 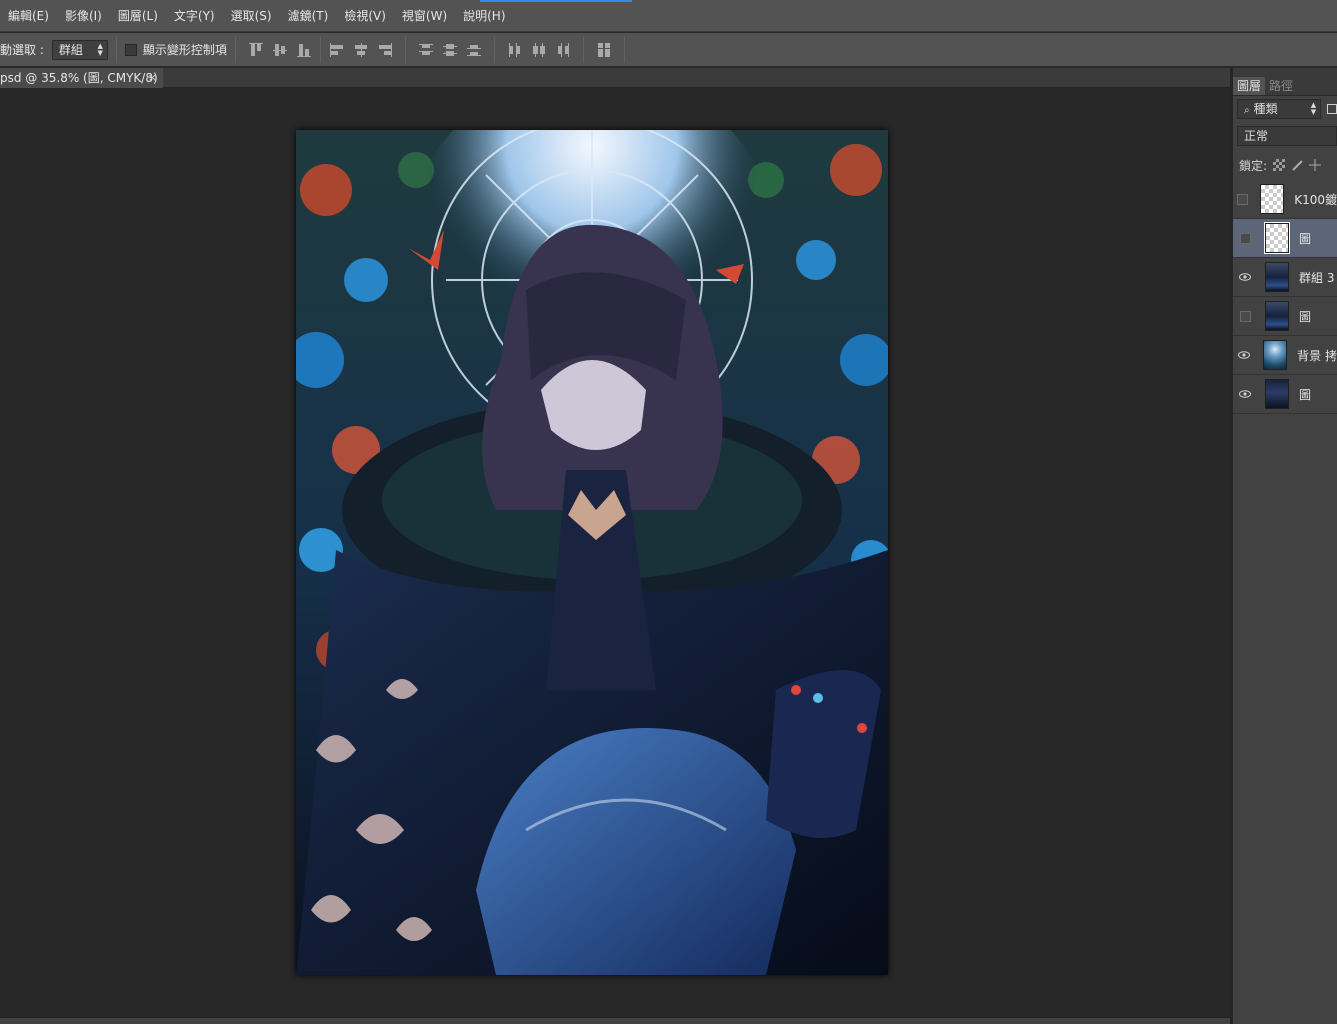 What do you see at coordinates (308, 16) in the screenshot?
I see `menu-filter: 濾鏡(T)` at bounding box center [308, 16].